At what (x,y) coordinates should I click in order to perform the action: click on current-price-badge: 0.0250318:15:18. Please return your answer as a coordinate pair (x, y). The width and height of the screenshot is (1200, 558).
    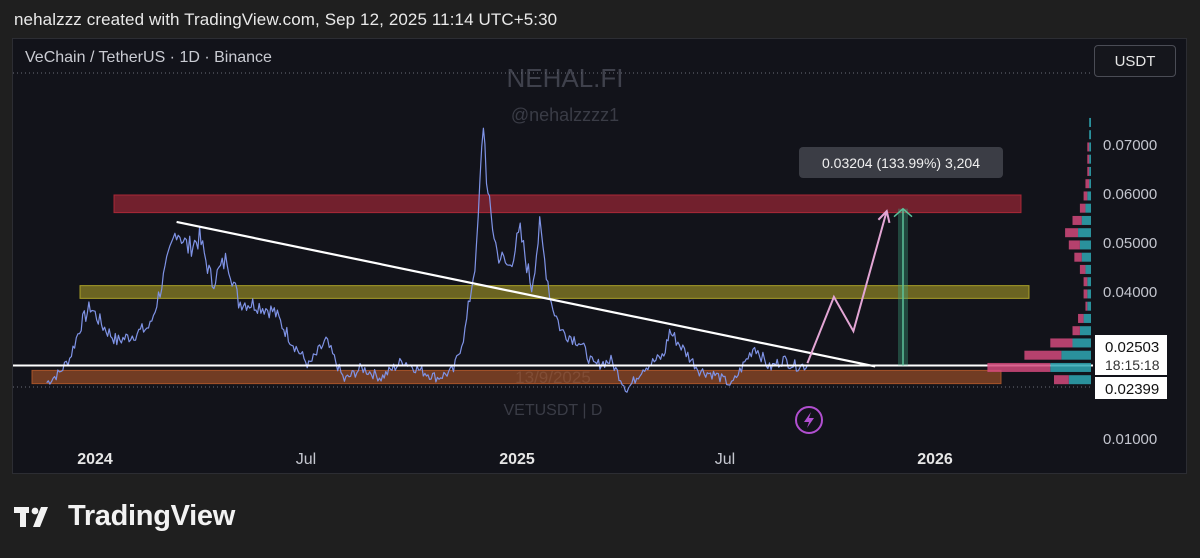
    Looking at the image, I should click on (1131, 355).